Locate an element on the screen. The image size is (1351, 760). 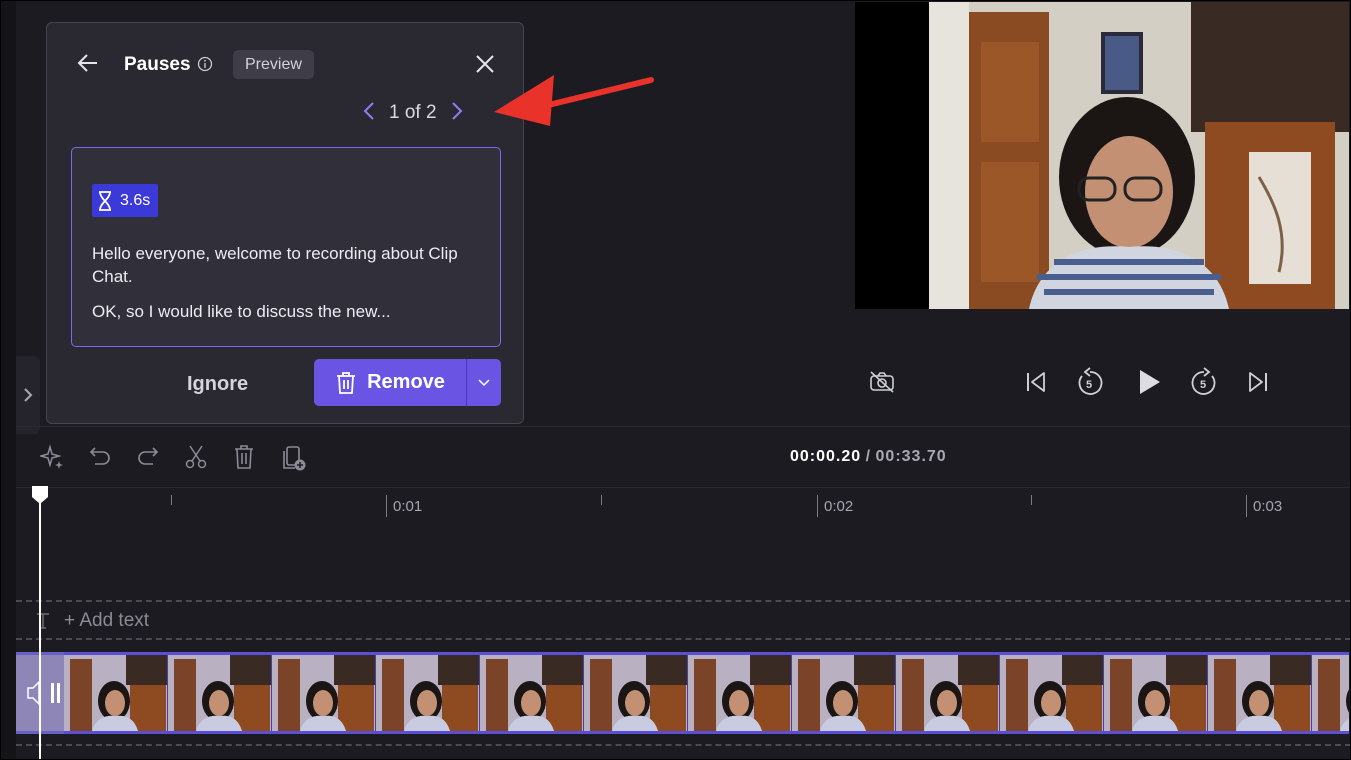
rewind-5-icon: 5 is located at coordinates (1090, 381).